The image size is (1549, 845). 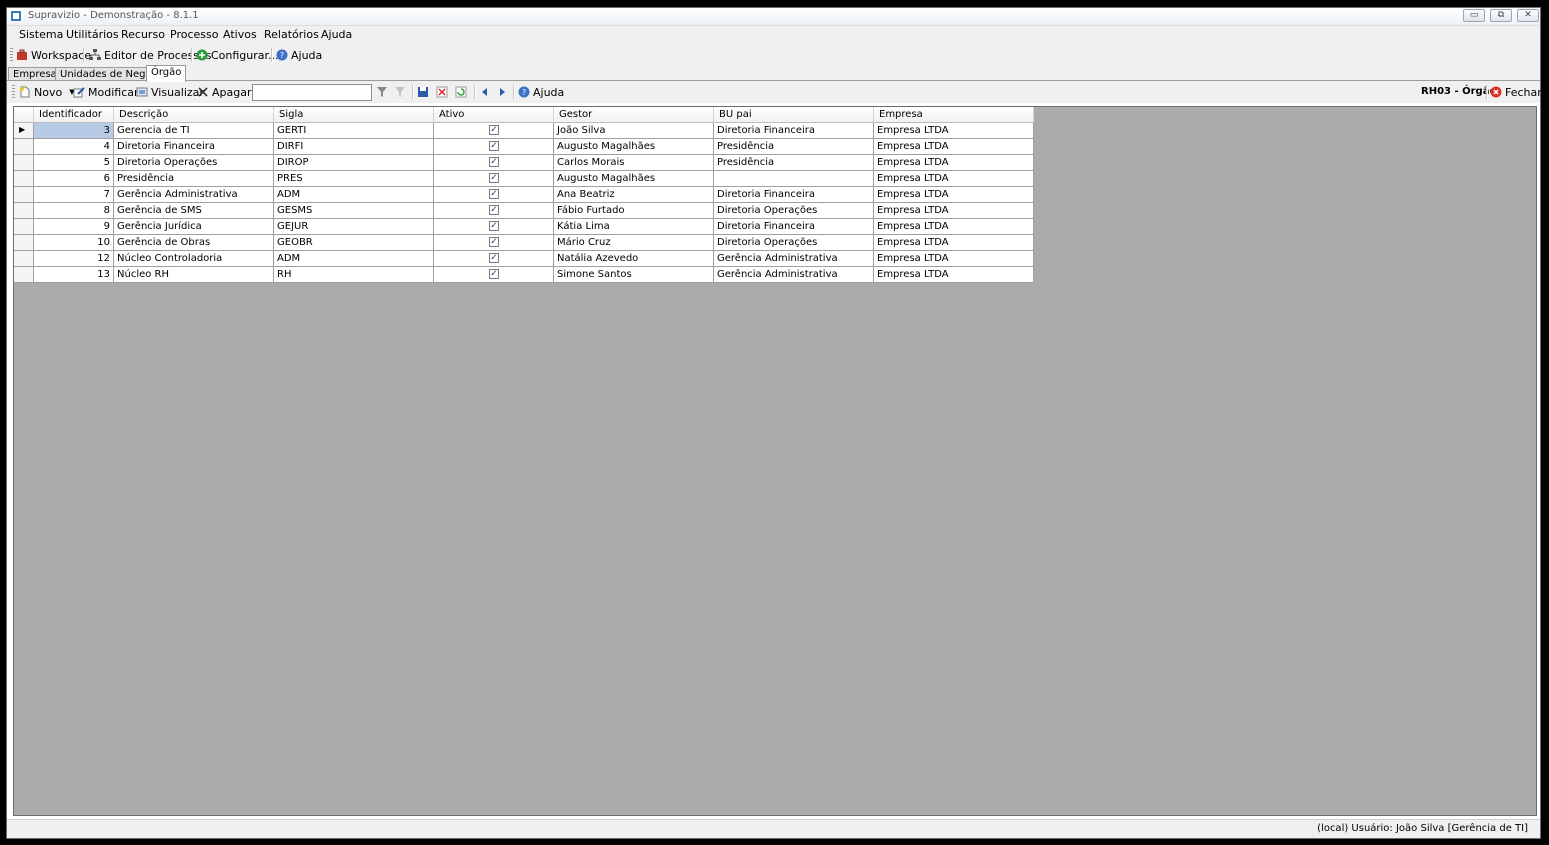 What do you see at coordinates (634, 146) in the screenshot?
I see `cell-gestor: Augusto Magalhães` at bounding box center [634, 146].